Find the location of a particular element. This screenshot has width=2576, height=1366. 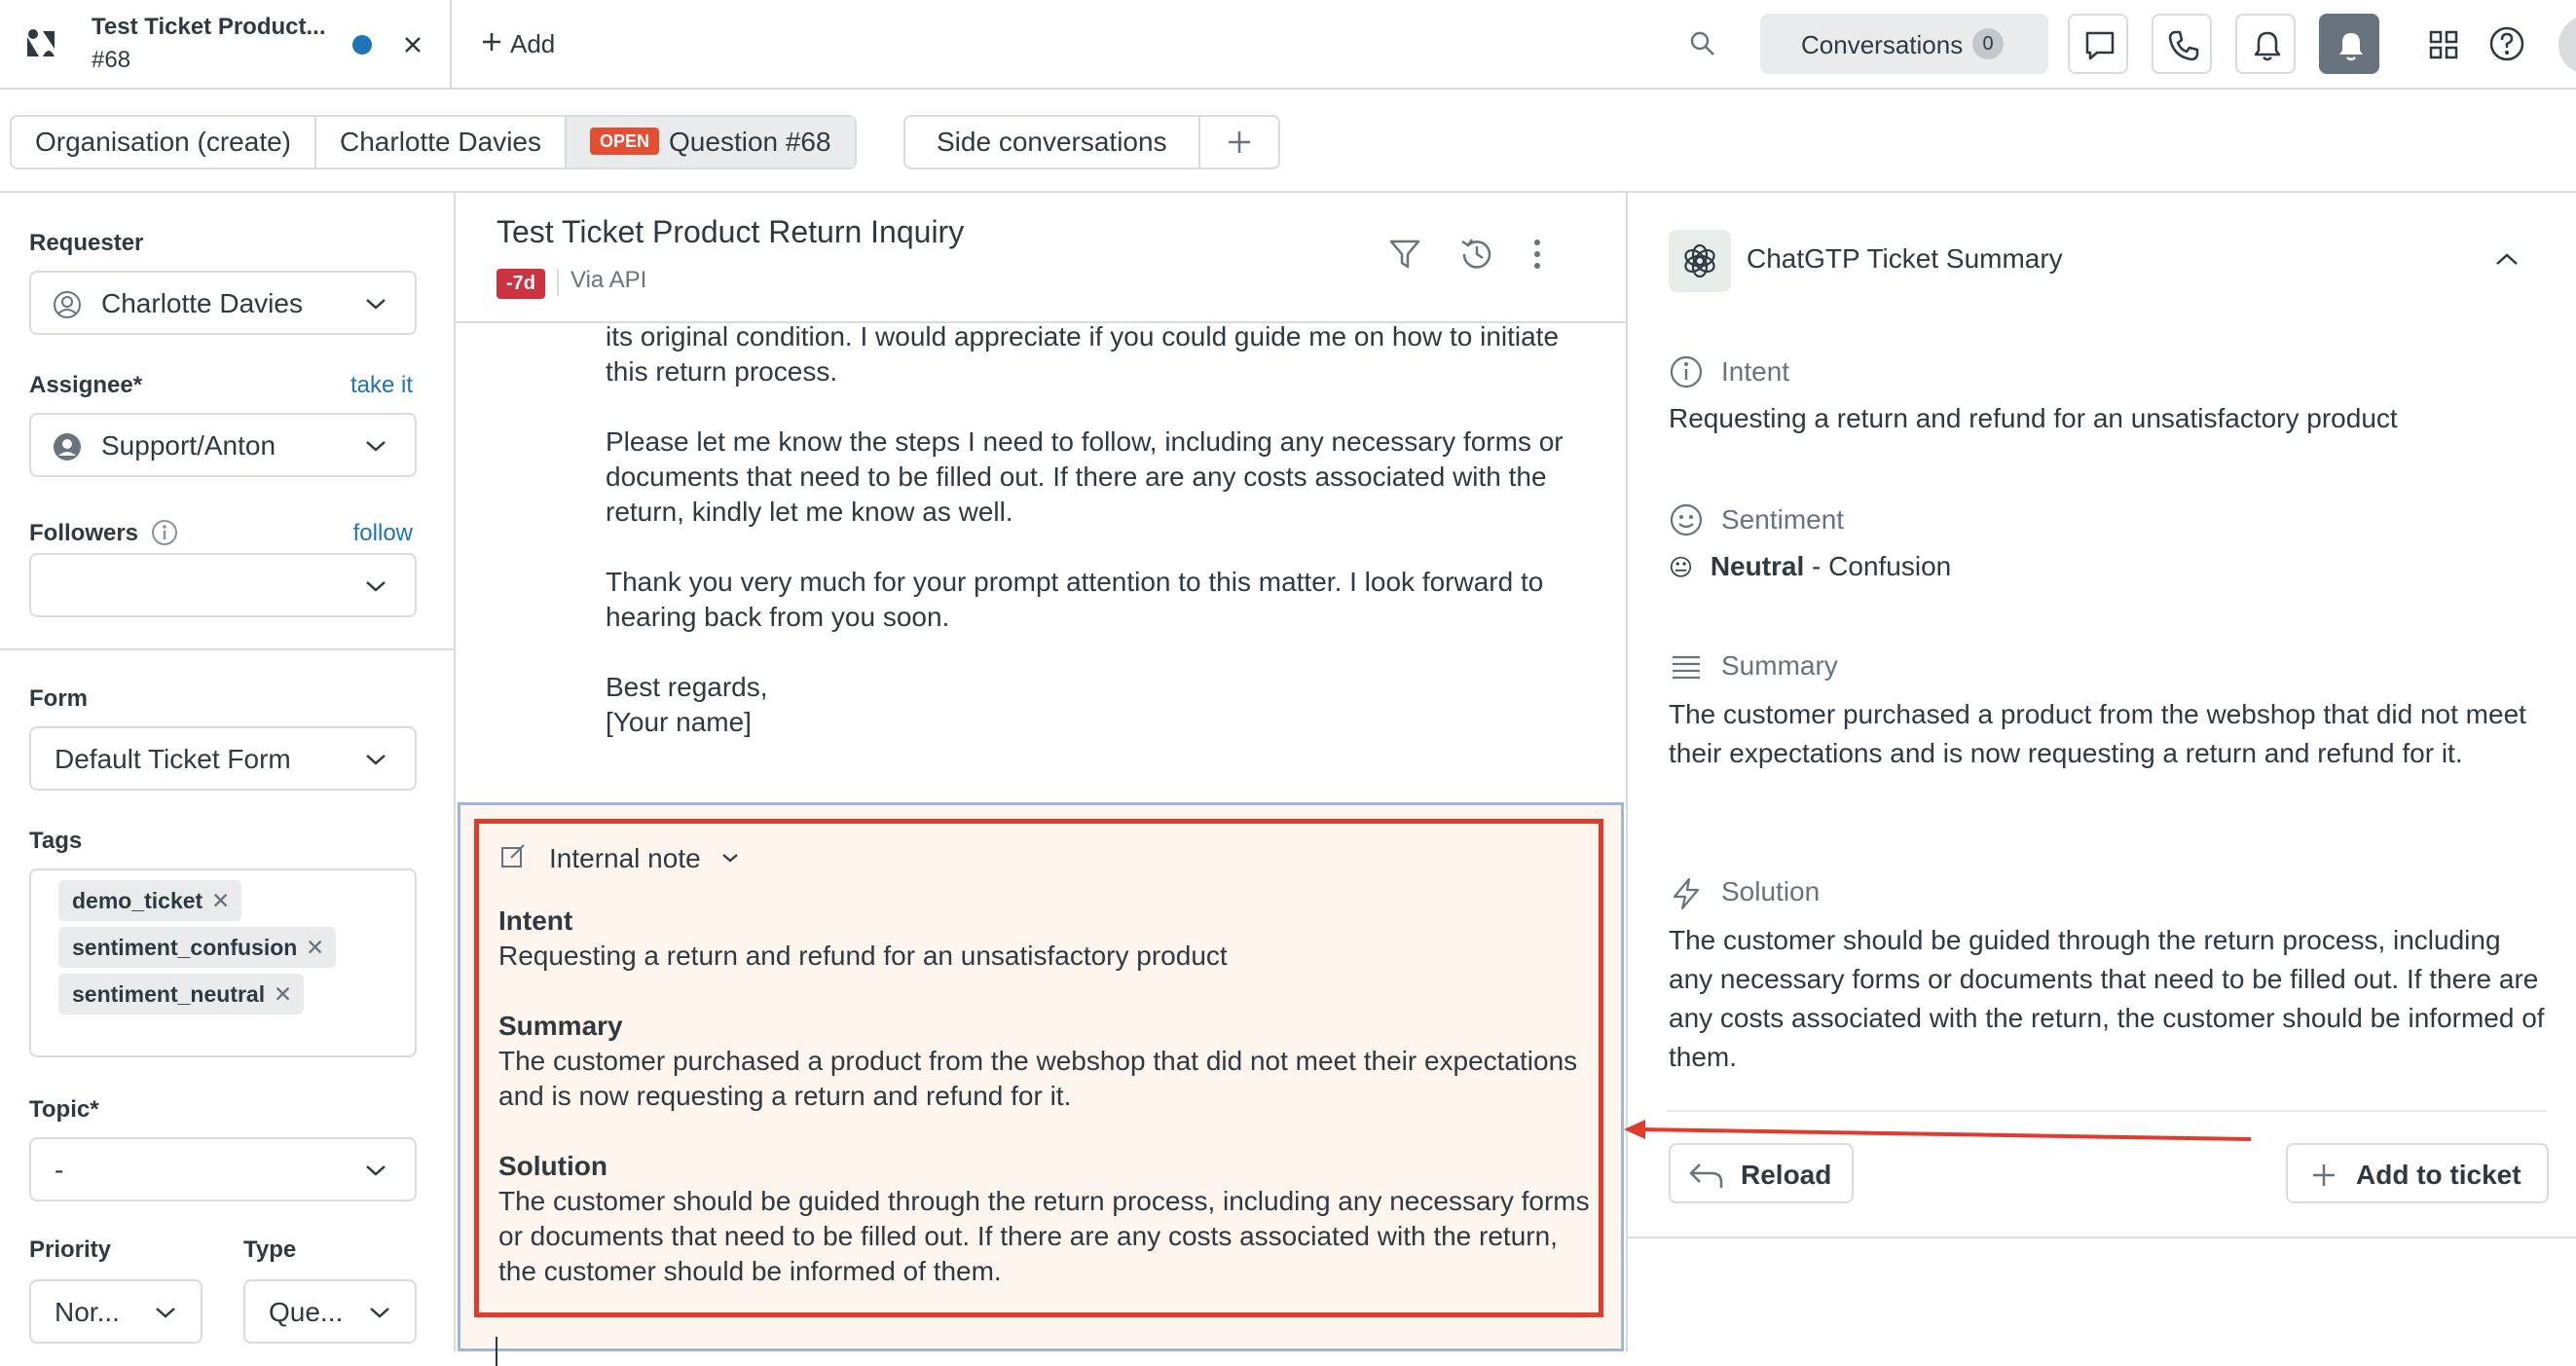

help-icon is located at coordinates (2506, 43).